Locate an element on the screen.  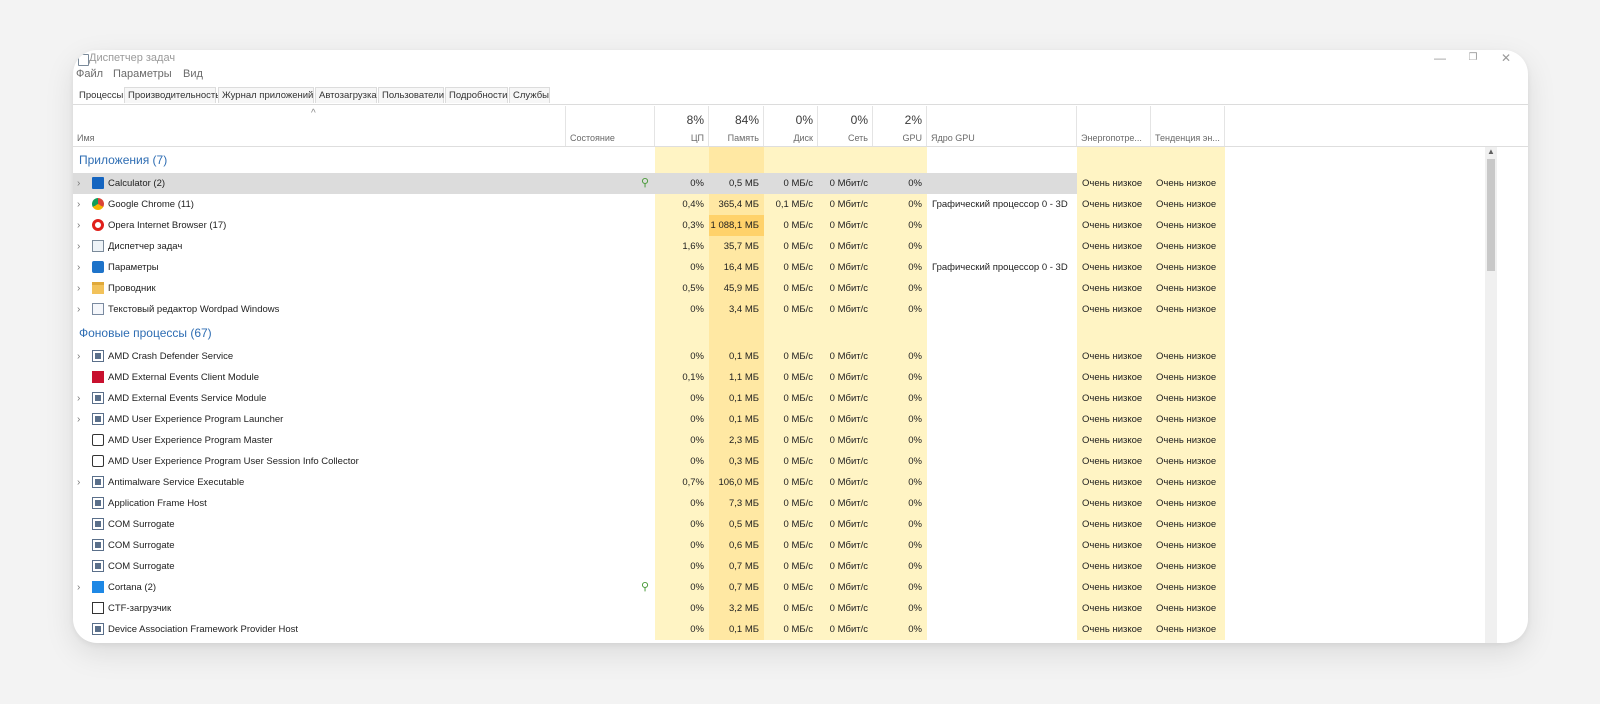
cell-mem: 16,4 МБ is located at coordinates (736, 267).